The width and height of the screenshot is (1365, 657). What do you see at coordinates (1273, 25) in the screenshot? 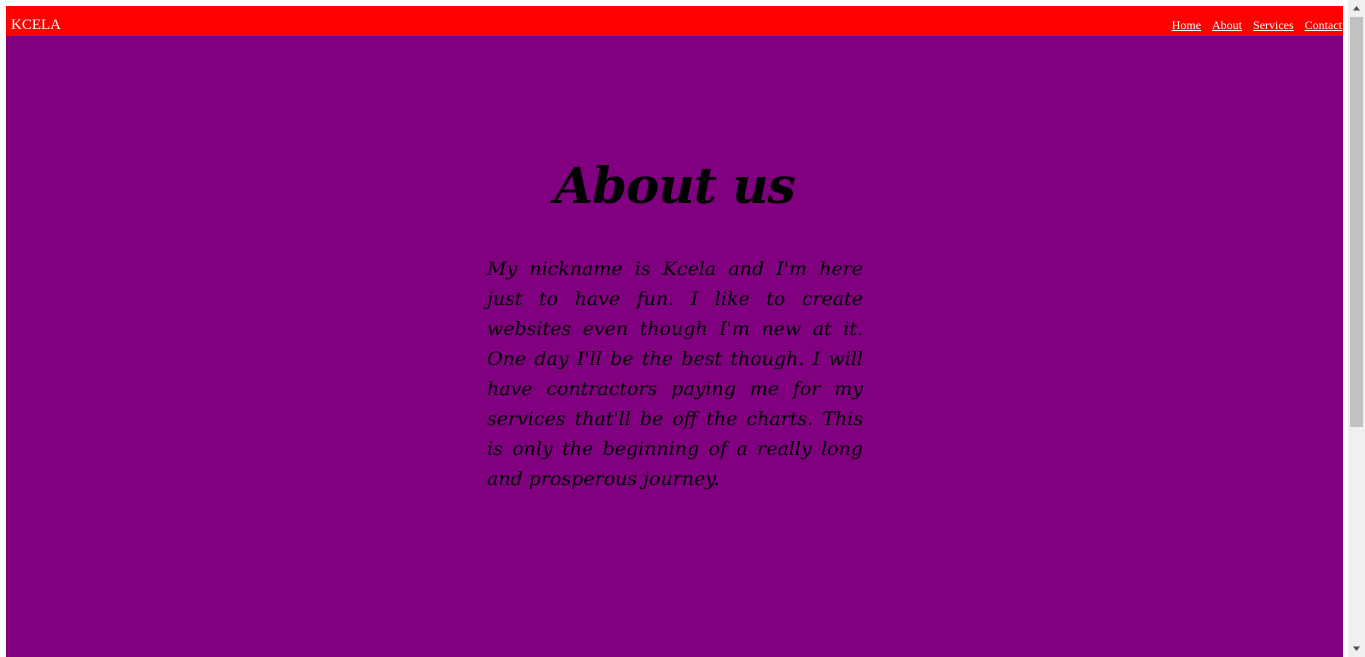
I see `nav-link-services: Services` at bounding box center [1273, 25].